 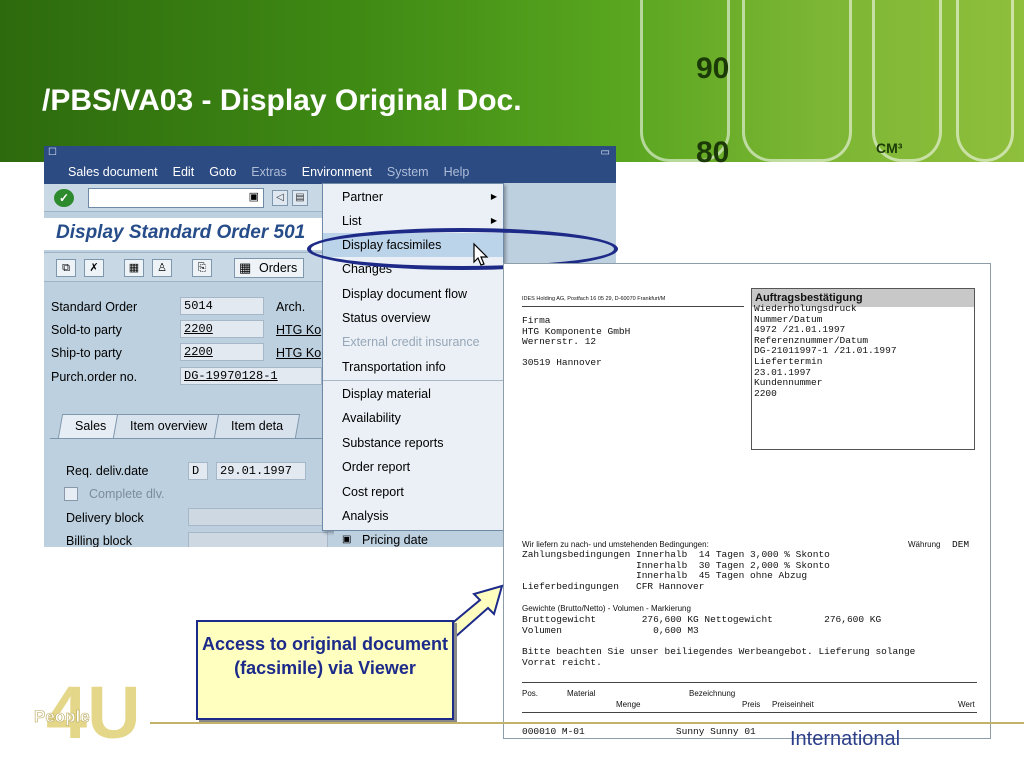 I want to click on mouse-cursor-icon, so click(x=481, y=254).